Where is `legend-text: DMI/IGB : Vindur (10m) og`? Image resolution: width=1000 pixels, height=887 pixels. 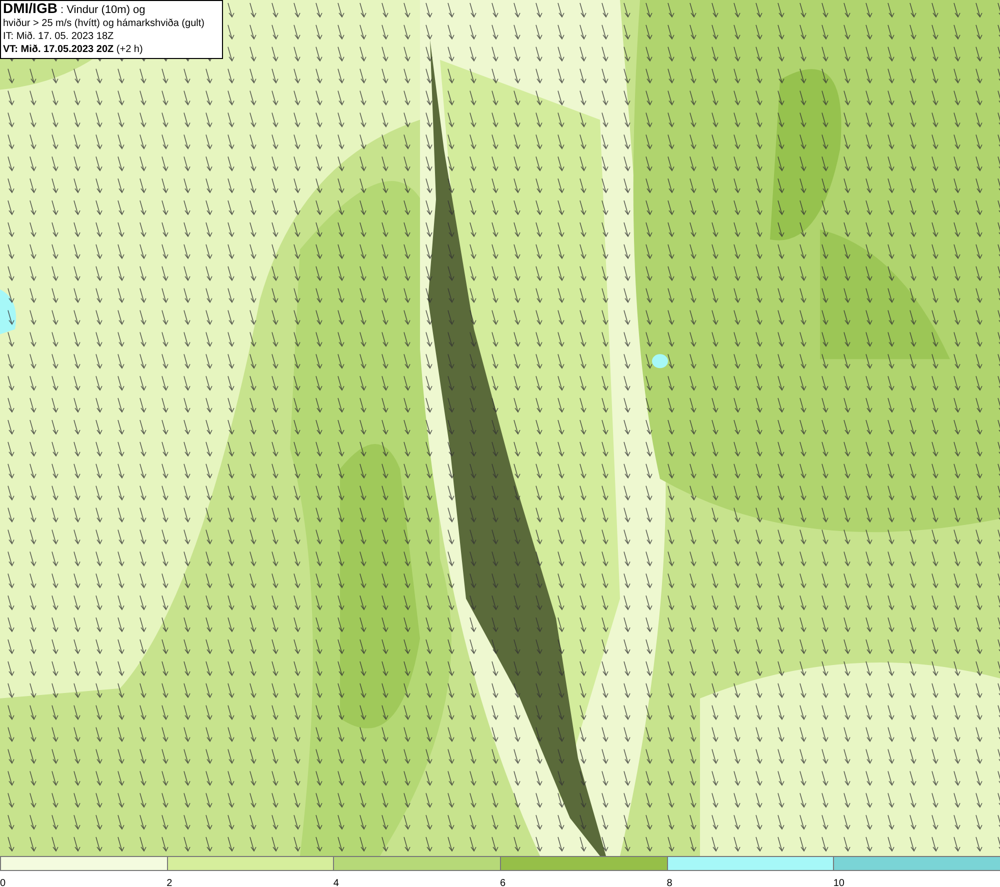
legend-text: DMI/IGB : Vindur (10m) og is located at coordinates (74, 9).